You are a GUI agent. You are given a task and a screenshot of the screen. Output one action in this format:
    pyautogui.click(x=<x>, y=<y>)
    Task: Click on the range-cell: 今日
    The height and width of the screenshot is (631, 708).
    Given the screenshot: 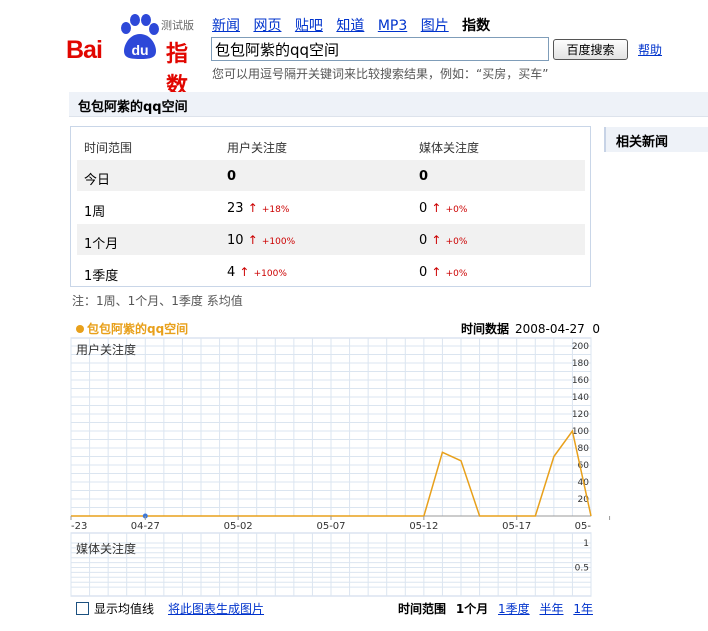 What is the action you would take?
    pyautogui.click(x=97, y=180)
    